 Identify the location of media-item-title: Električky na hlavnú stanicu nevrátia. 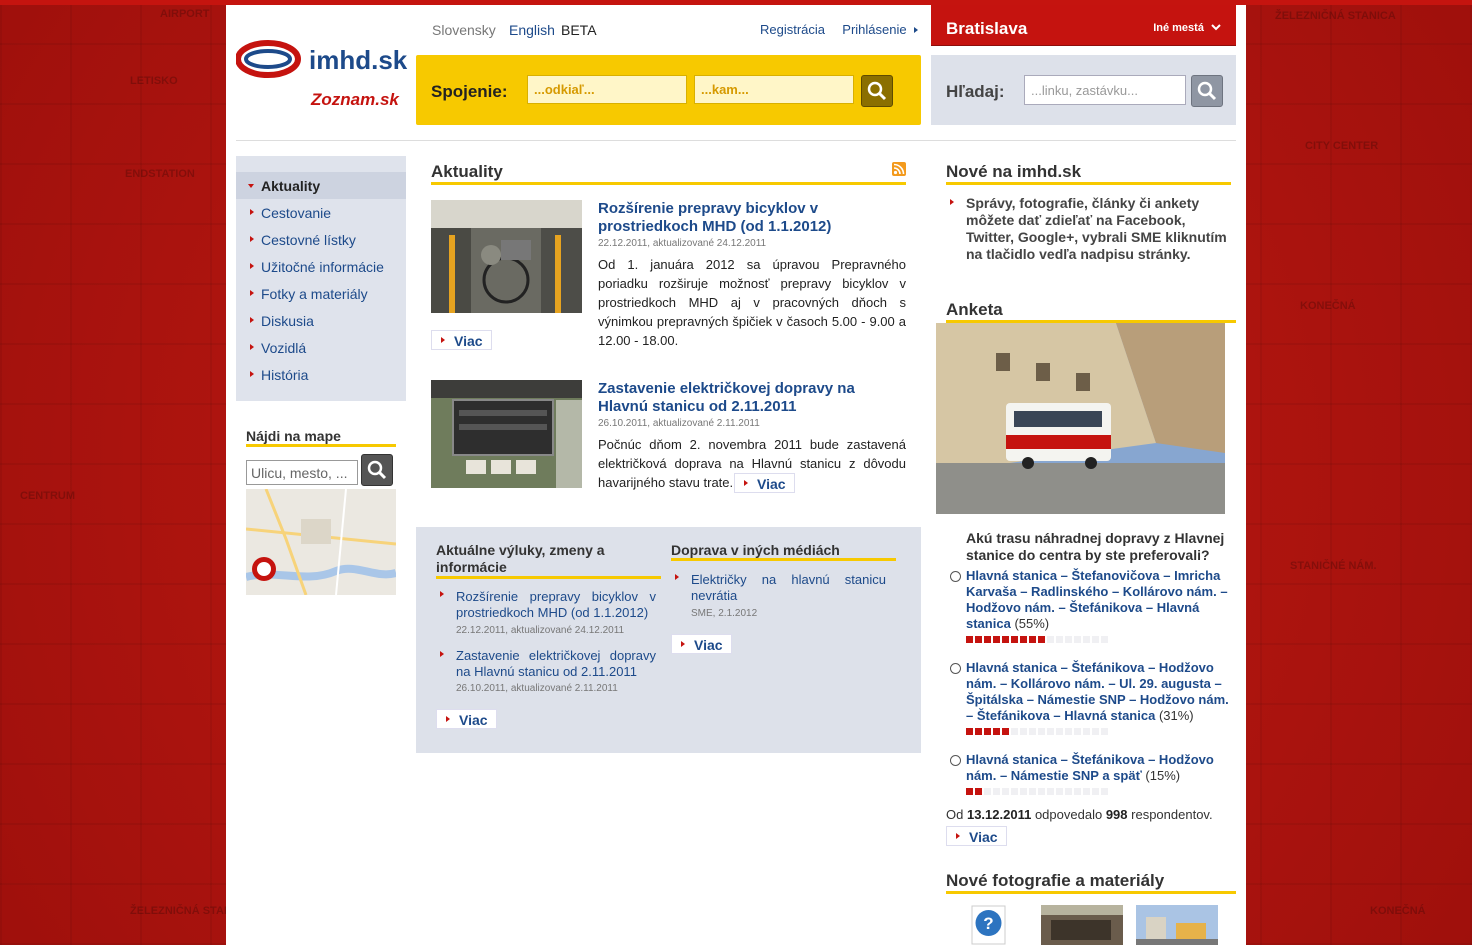
(788, 588).